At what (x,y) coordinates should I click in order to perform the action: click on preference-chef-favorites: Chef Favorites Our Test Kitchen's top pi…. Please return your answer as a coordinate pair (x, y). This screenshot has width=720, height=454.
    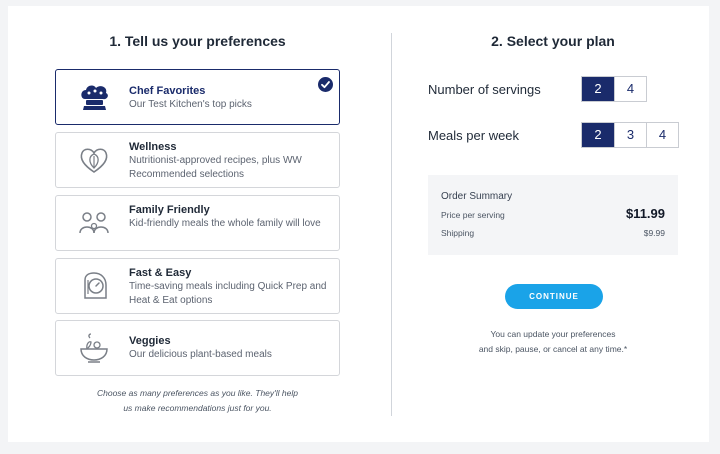
    Looking at the image, I should click on (197, 97).